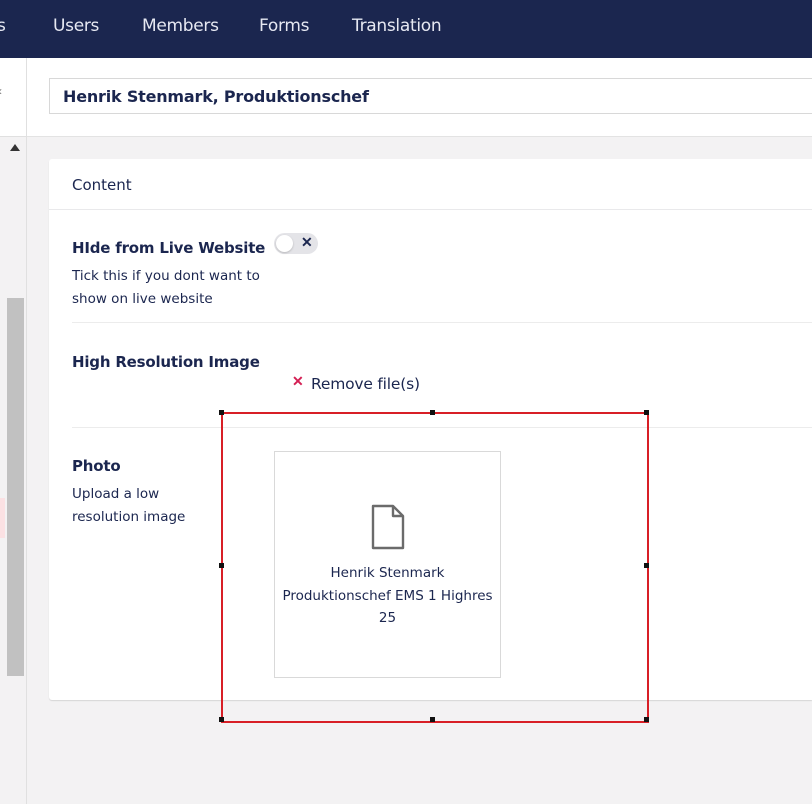  What do you see at coordinates (169, 248) in the screenshot?
I see `hide-from-live-label: HIde from Live Website` at bounding box center [169, 248].